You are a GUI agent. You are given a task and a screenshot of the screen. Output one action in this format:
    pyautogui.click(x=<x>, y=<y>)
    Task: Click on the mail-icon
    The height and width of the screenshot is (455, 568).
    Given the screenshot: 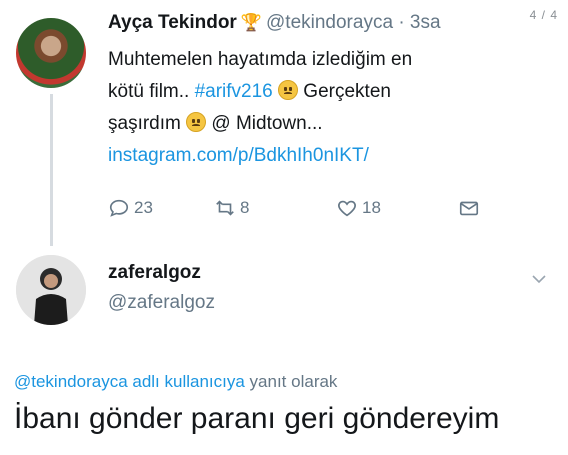 What is the action you would take?
    pyautogui.click(x=469, y=208)
    